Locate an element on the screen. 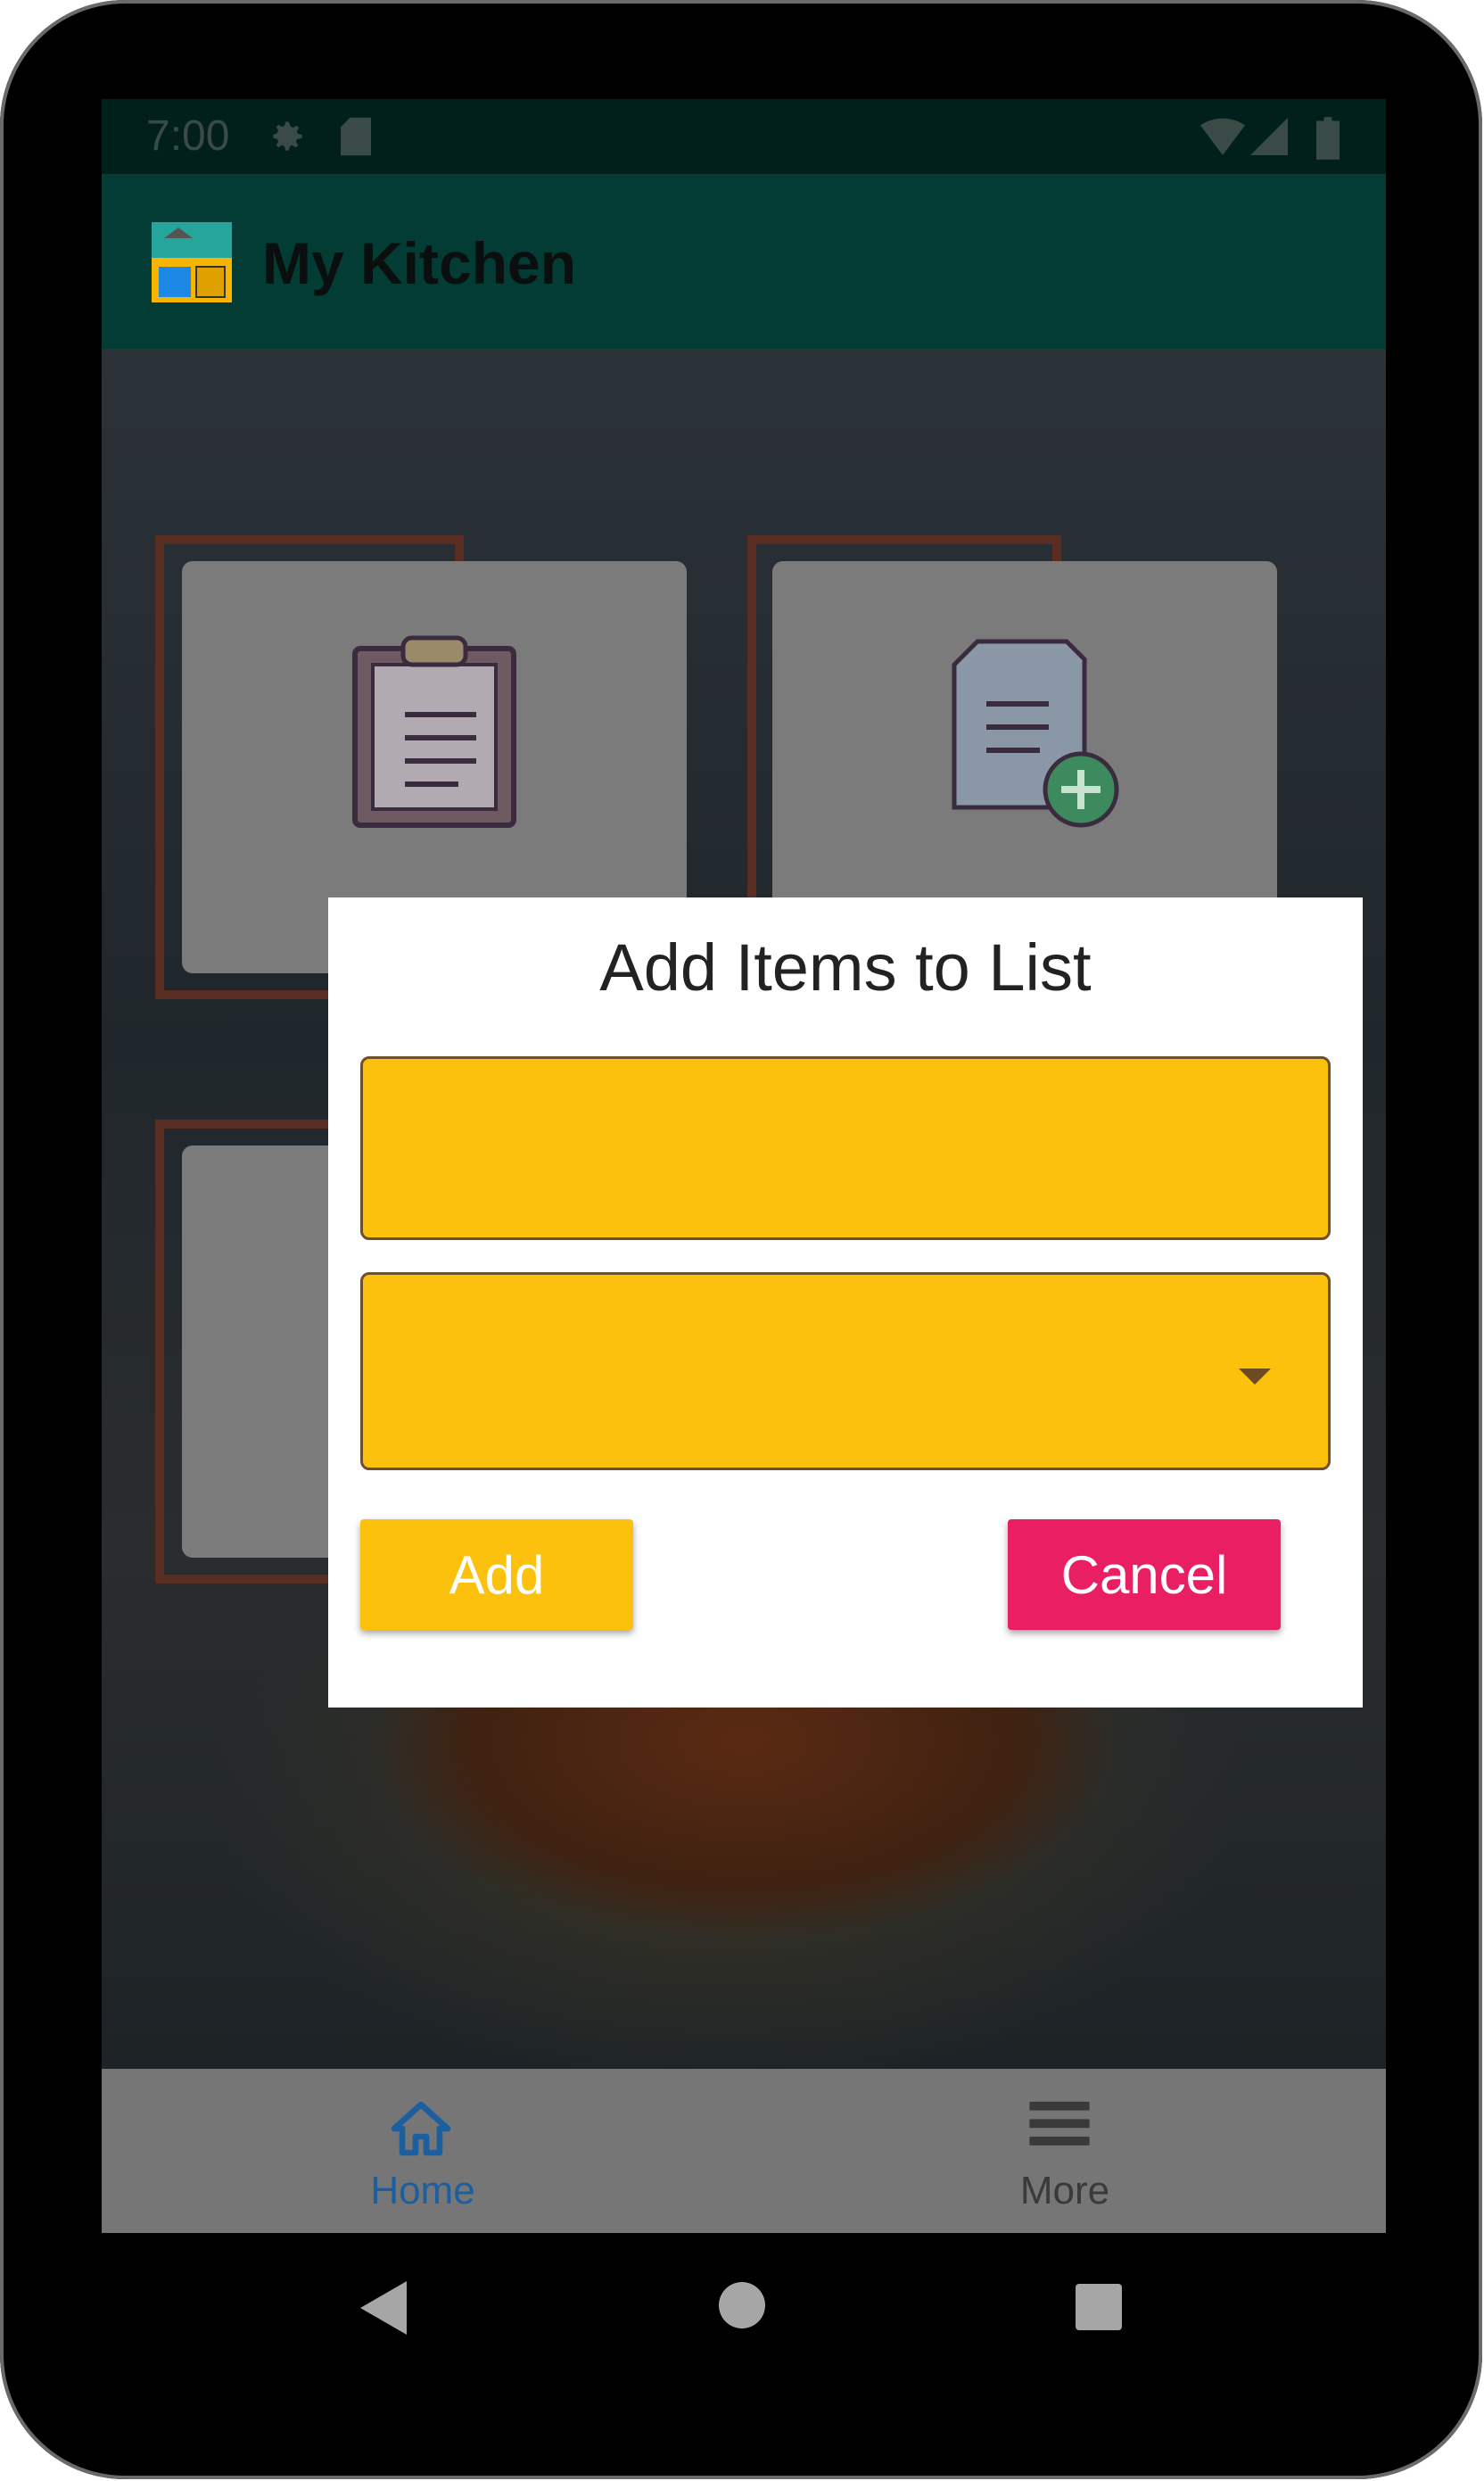 This screenshot has width=1484, height=2481. signal-icon is located at coordinates (1269, 136).